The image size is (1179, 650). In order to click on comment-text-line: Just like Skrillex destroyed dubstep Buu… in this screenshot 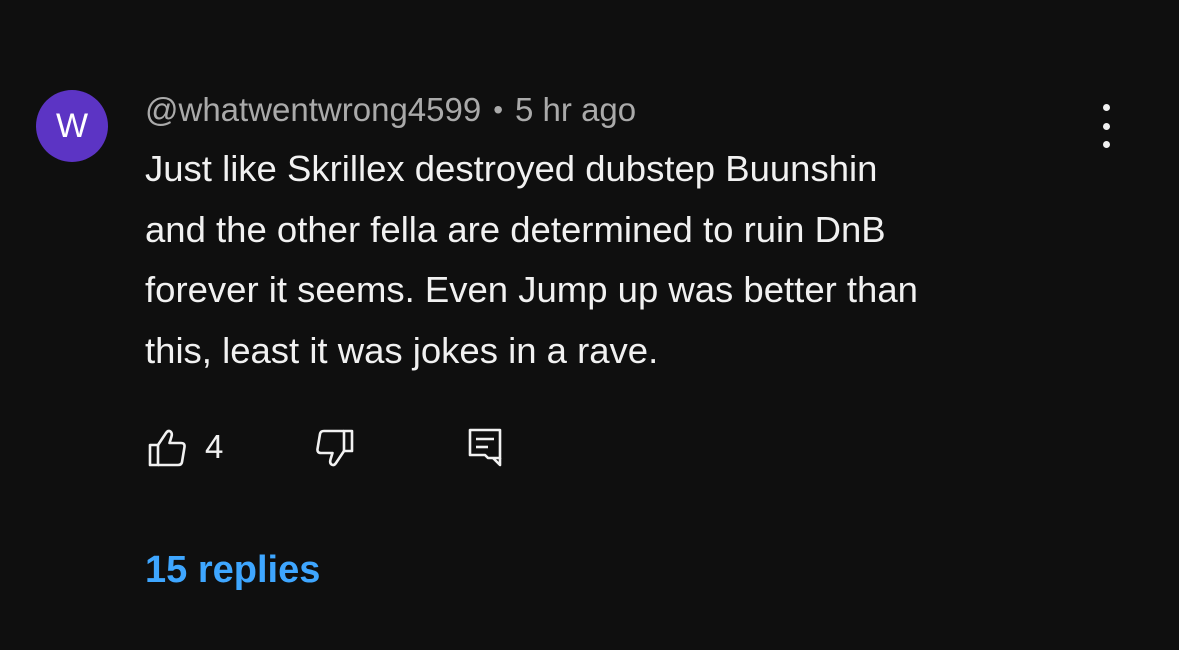, I will do `click(511, 168)`.